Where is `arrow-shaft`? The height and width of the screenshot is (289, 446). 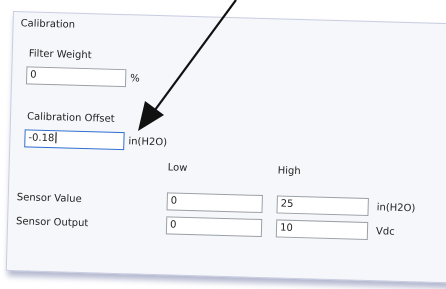
arrow-shaft is located at coordinates (195, 55).